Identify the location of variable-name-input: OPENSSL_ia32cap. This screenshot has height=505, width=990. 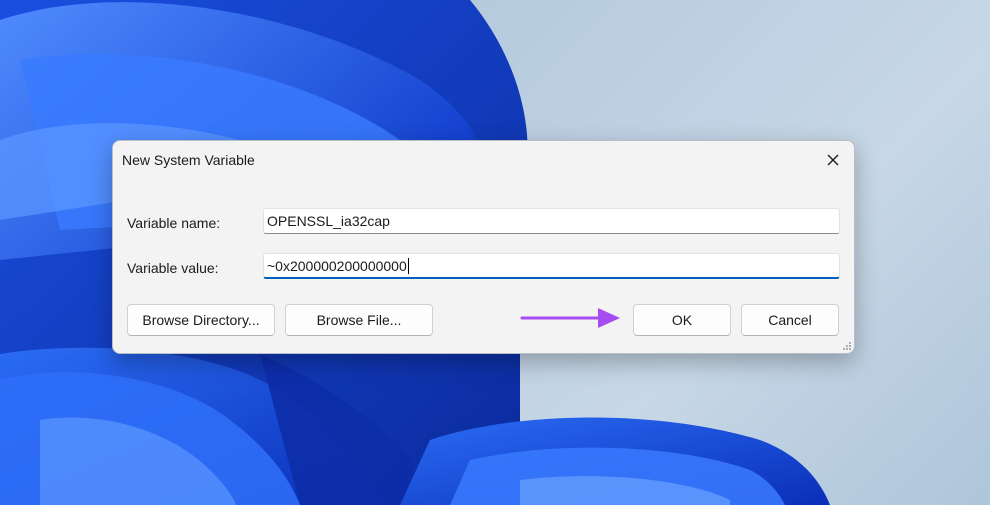
(551, 221).